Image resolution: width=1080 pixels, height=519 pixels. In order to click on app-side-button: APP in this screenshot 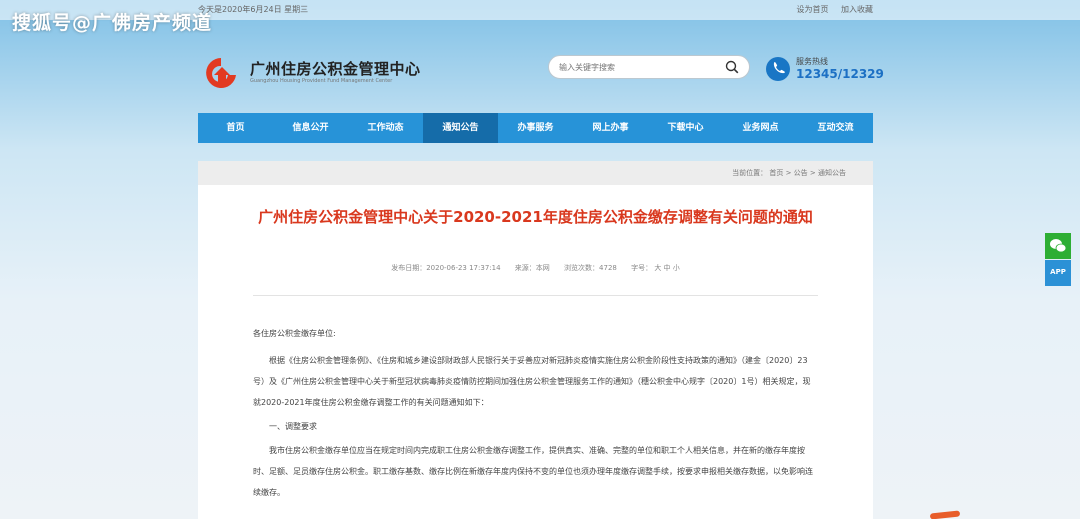, I will do `click(1058, 273)`.